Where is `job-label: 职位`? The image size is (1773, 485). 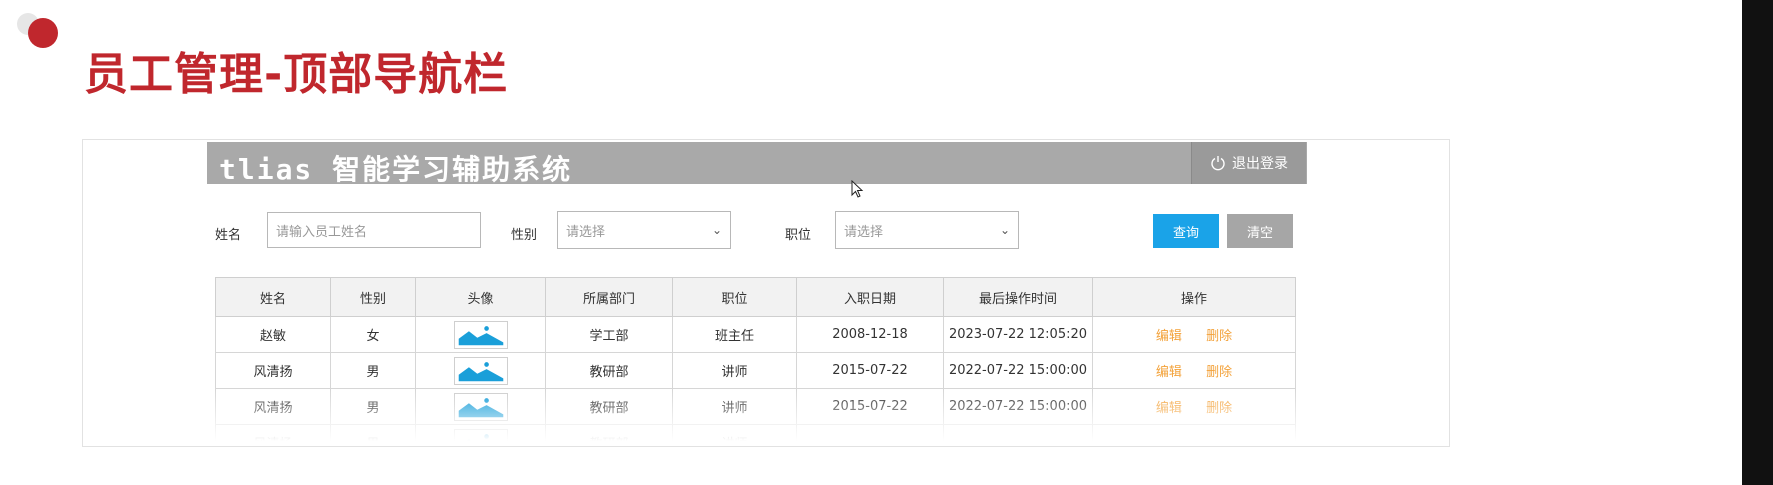 job-label: 职位 is located at coordinates (798, 235).